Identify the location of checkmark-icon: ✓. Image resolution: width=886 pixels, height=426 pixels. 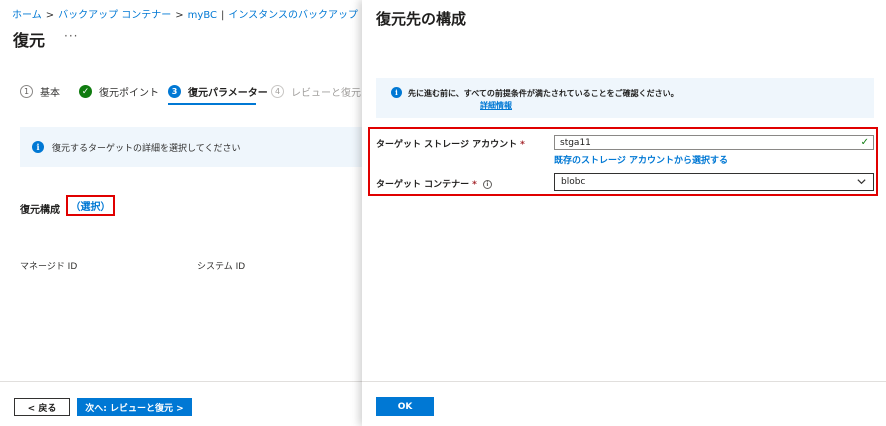
(85, 91).